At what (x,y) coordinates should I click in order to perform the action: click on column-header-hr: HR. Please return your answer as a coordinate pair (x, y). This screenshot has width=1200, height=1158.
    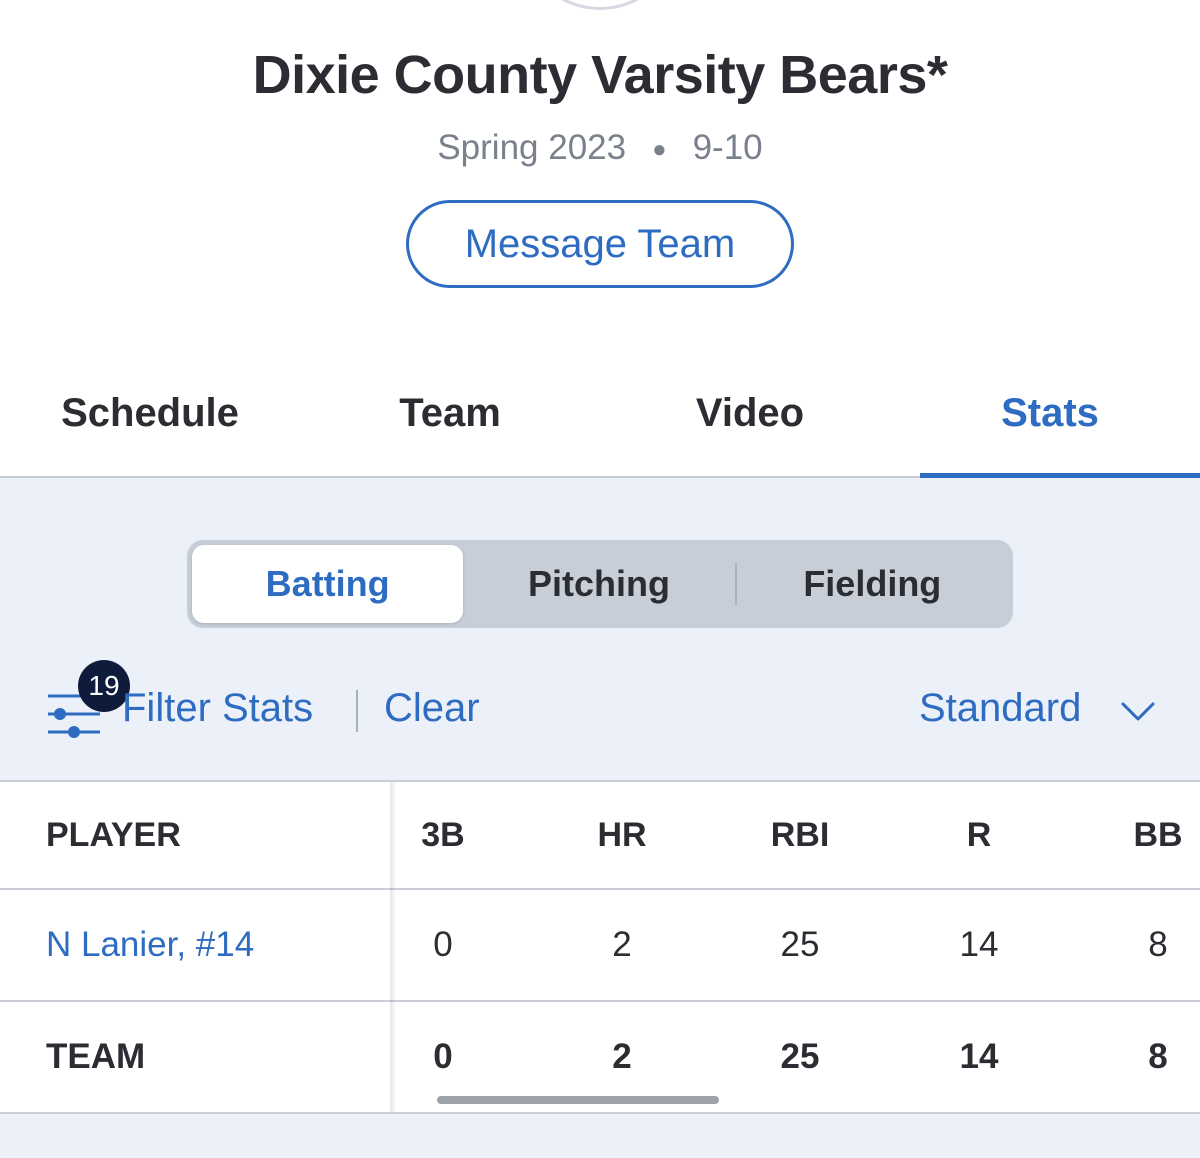
    Looking at the image, I should click on (622, 835).